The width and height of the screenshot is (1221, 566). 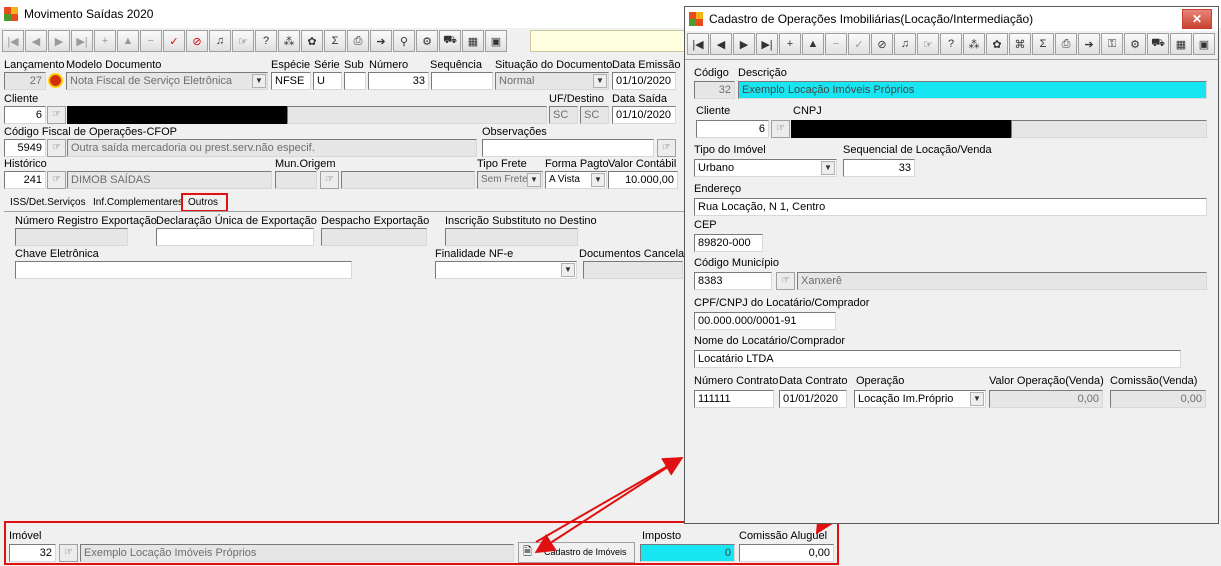 What do you see at coordinates (950, 207) in the screenshot?
I see `endereco-field: Rua Locação, N 1, Centro` at bounding box center [950, 207].